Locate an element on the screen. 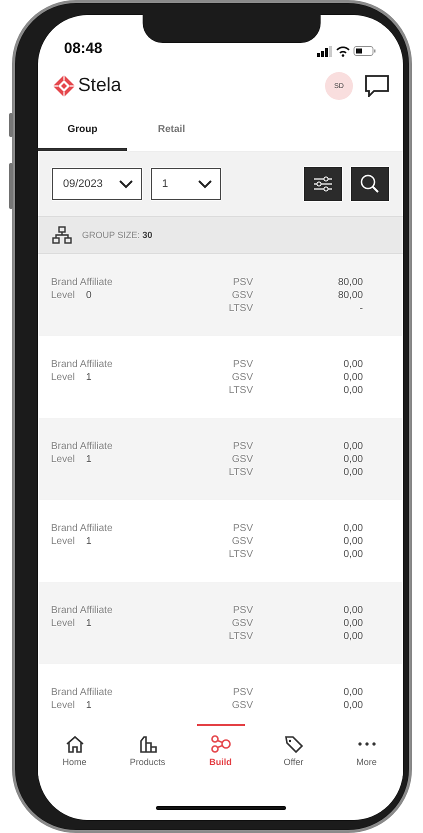 The height and width of the screenshot is (833, 423). home-icon is located at coordinates (74, 744).